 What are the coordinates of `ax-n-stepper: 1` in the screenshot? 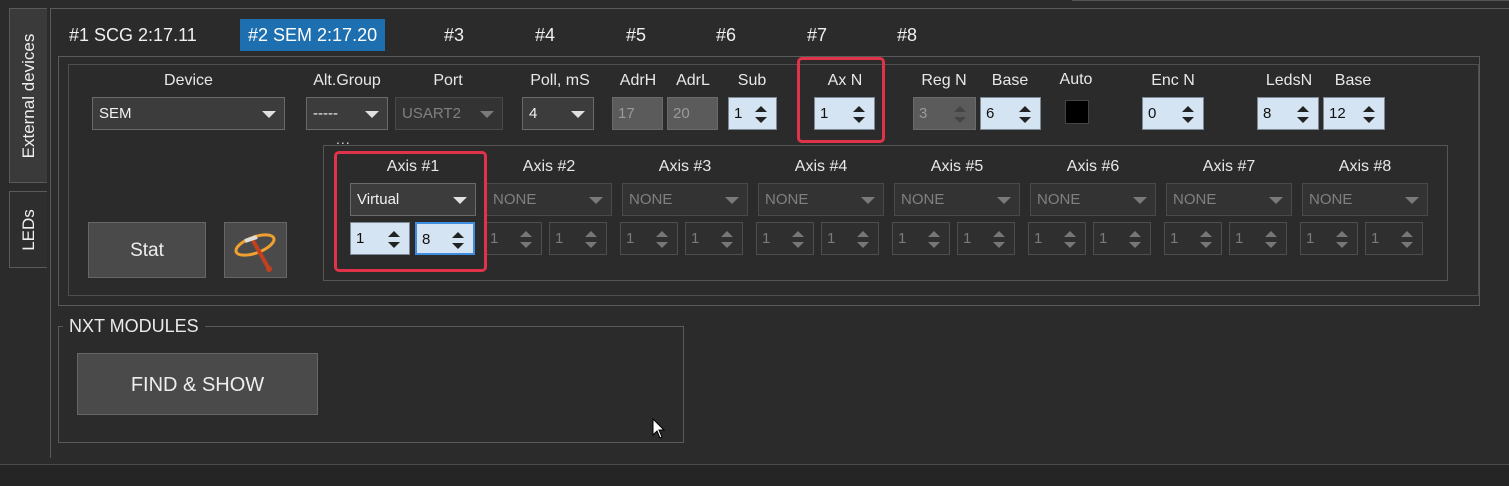 It's located at (844, 113).